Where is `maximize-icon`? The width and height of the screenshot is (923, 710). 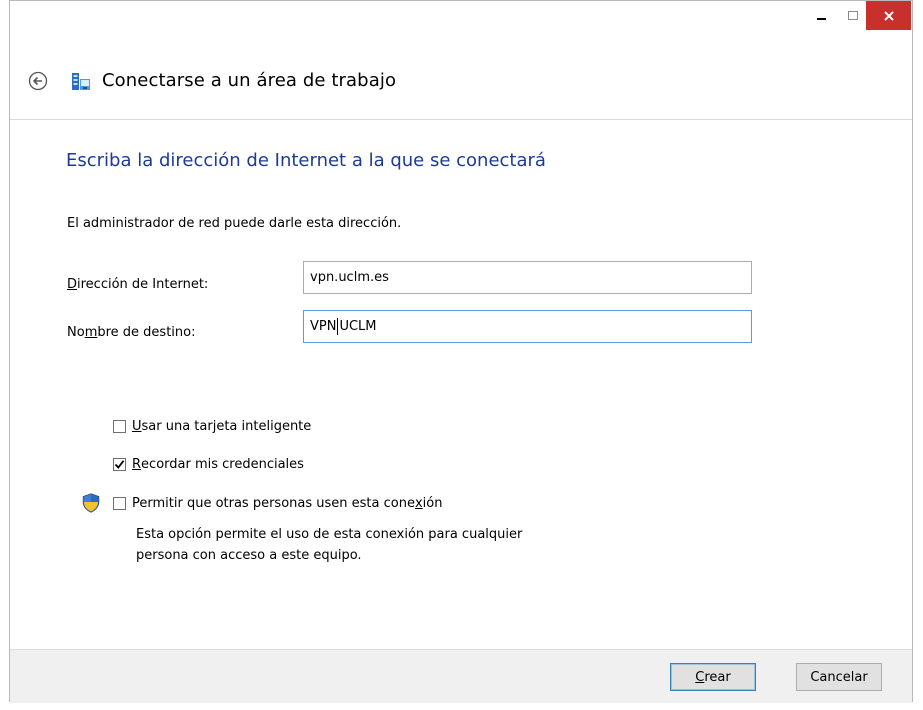
maximize-icon is located at coordinates (852, 15).